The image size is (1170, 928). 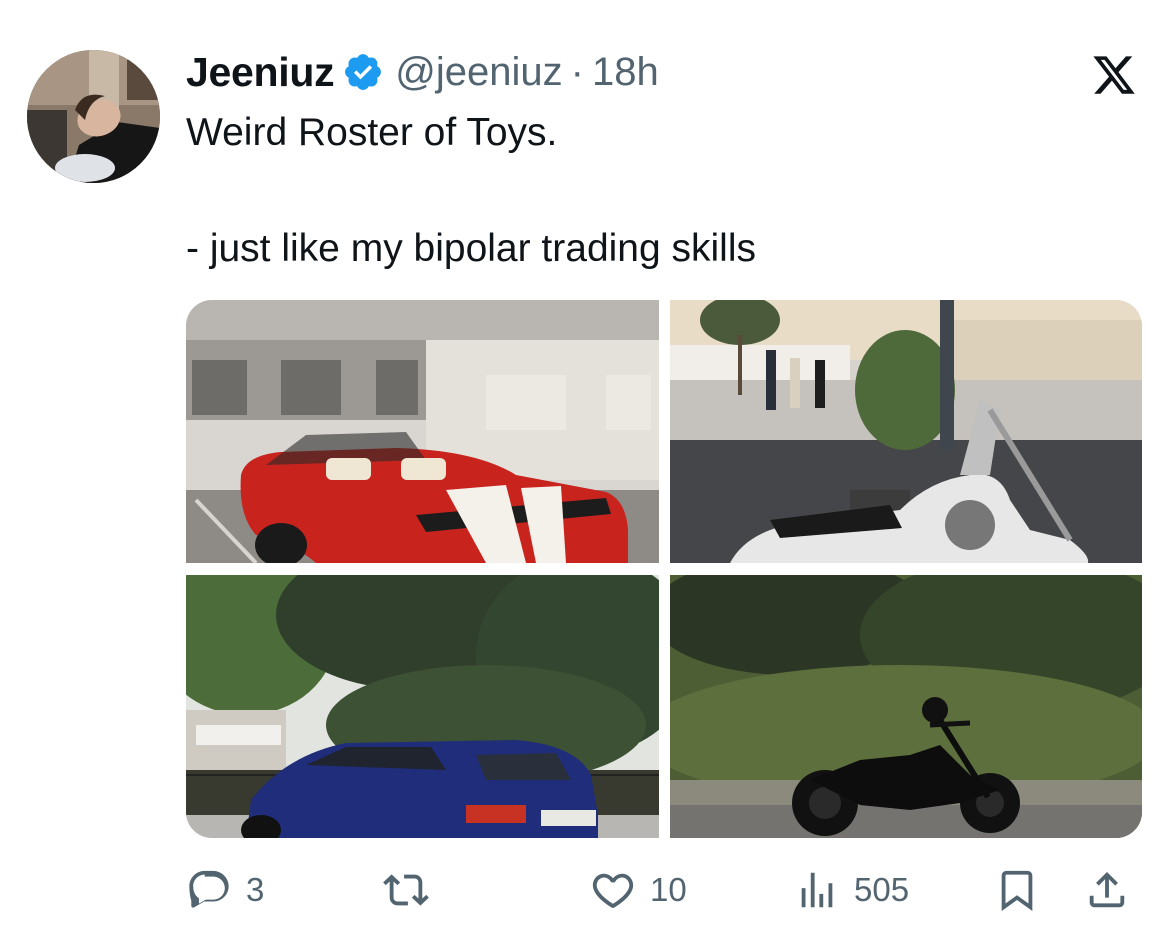 I want to click on tweet-header: Jeeniuz @jeeniuz · 18h, so click(x=422, y=72).